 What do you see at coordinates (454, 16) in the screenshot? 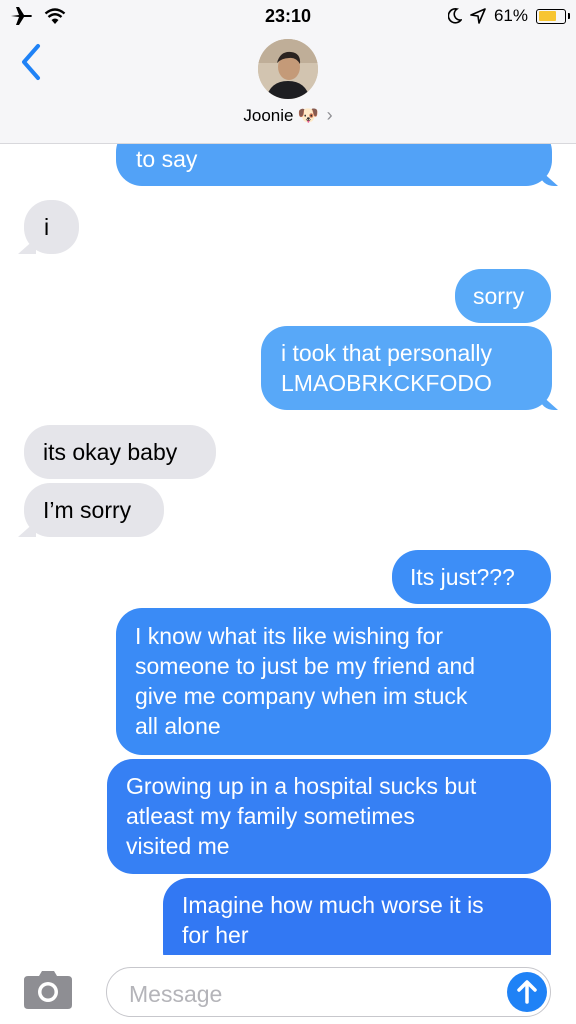
I see `moon-icon` at bounding box center [454, 16].